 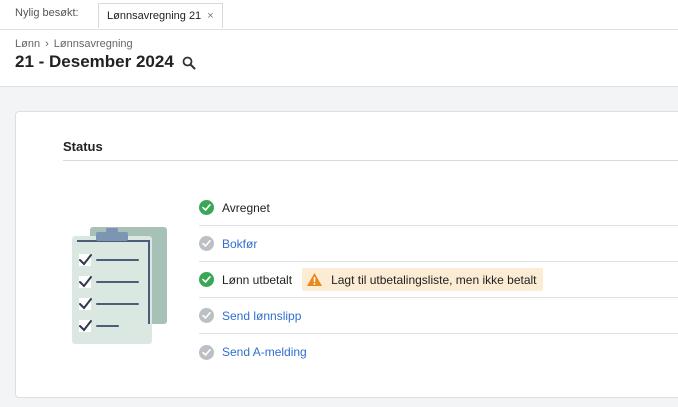 I want to click on warning-icon, so click(x=315, y=279).